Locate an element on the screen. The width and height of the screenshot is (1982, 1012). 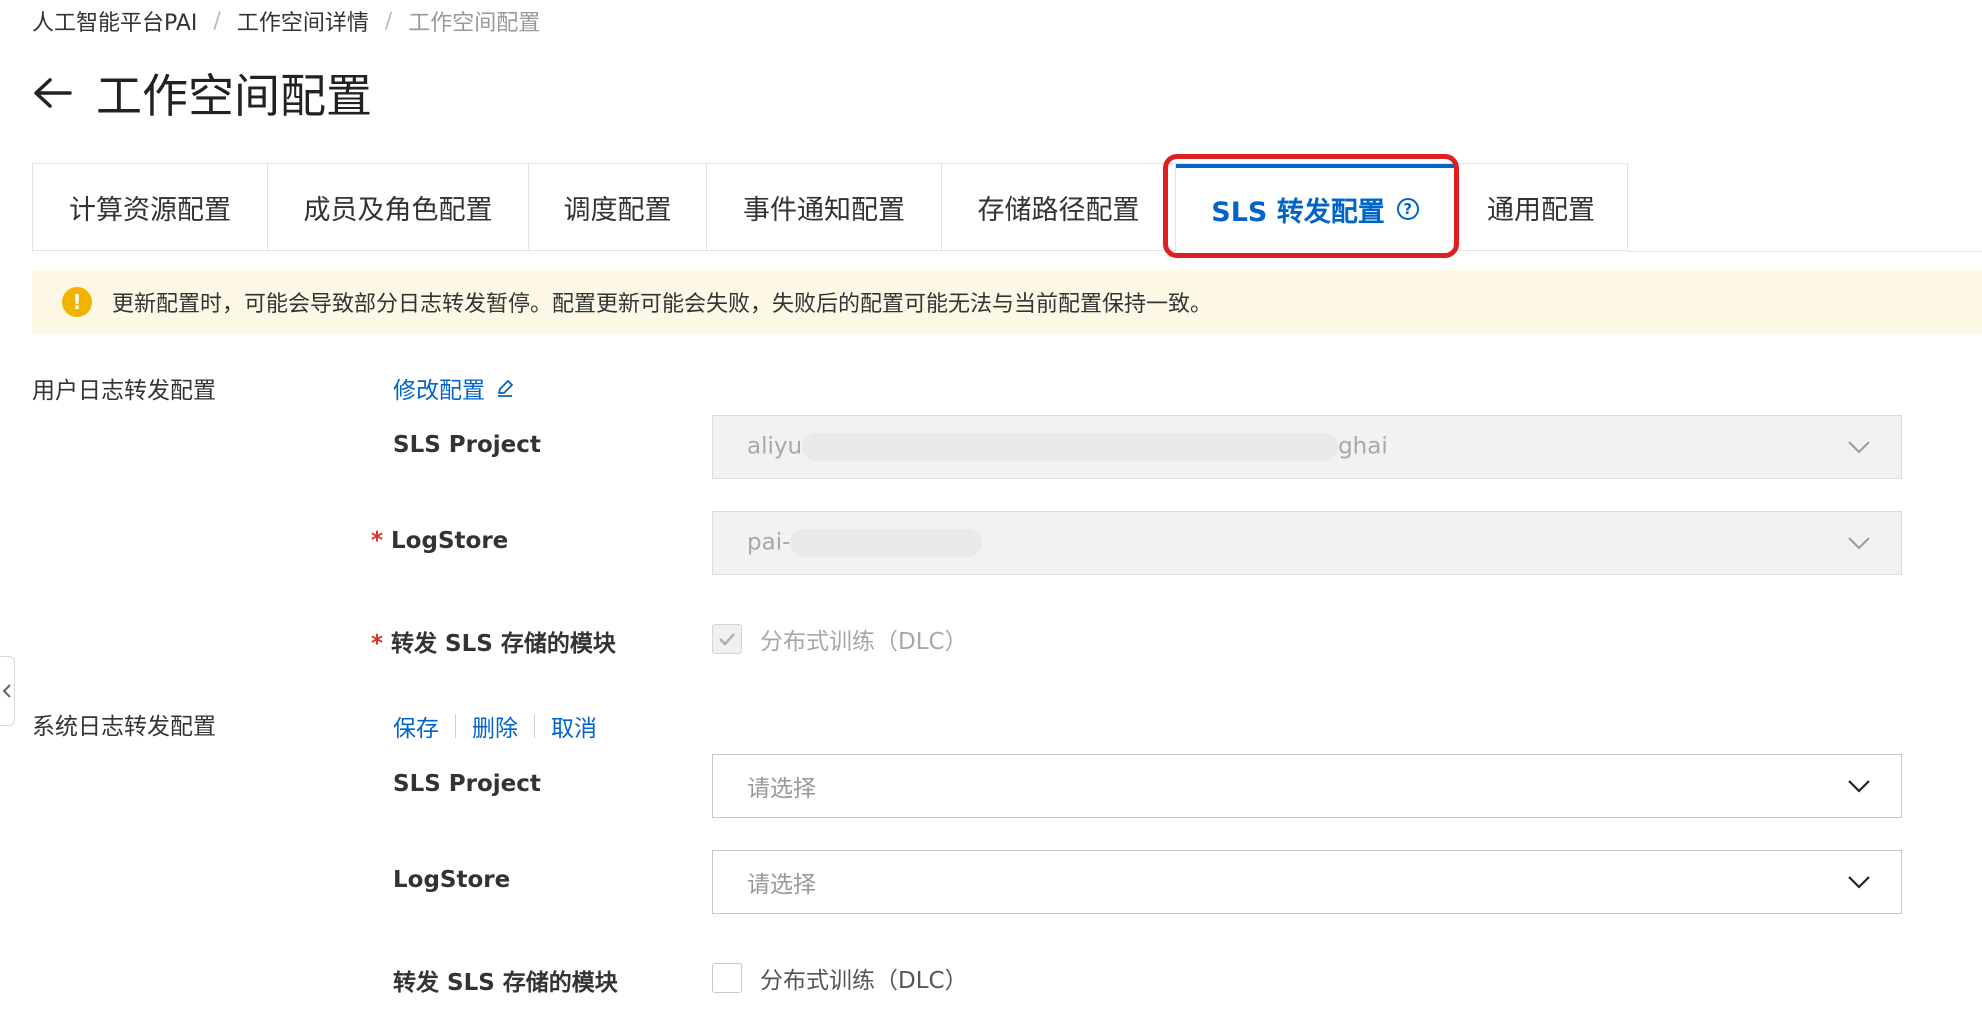
user-sls-project-select: aliyu ghai is located at coordinates (1307, 447).